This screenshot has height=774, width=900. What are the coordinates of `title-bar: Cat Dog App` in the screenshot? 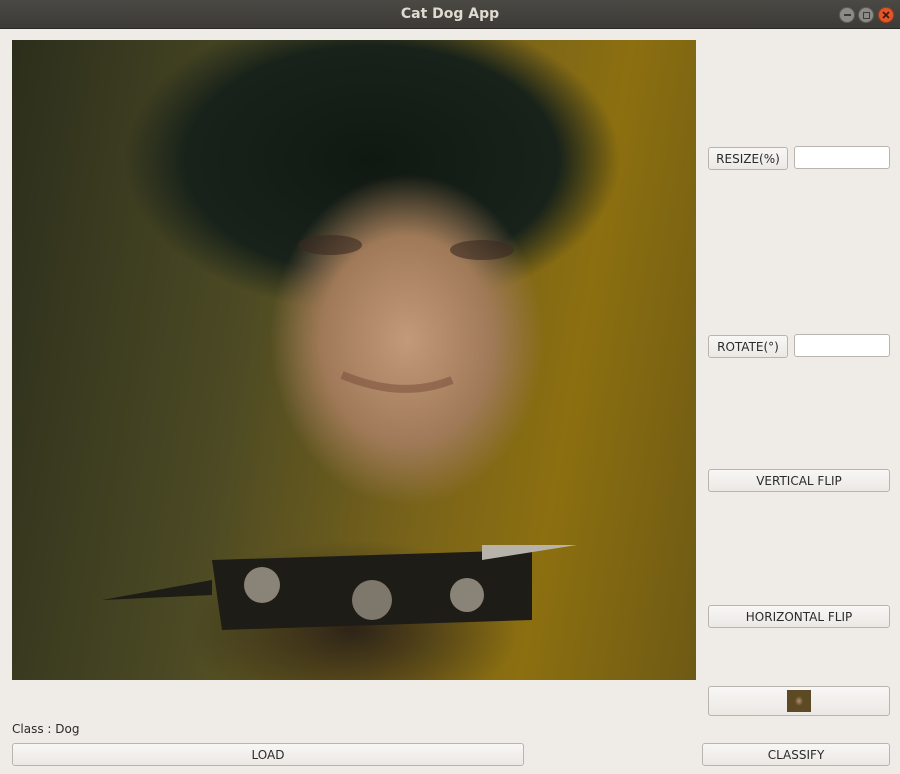 It's located at (450, 14).